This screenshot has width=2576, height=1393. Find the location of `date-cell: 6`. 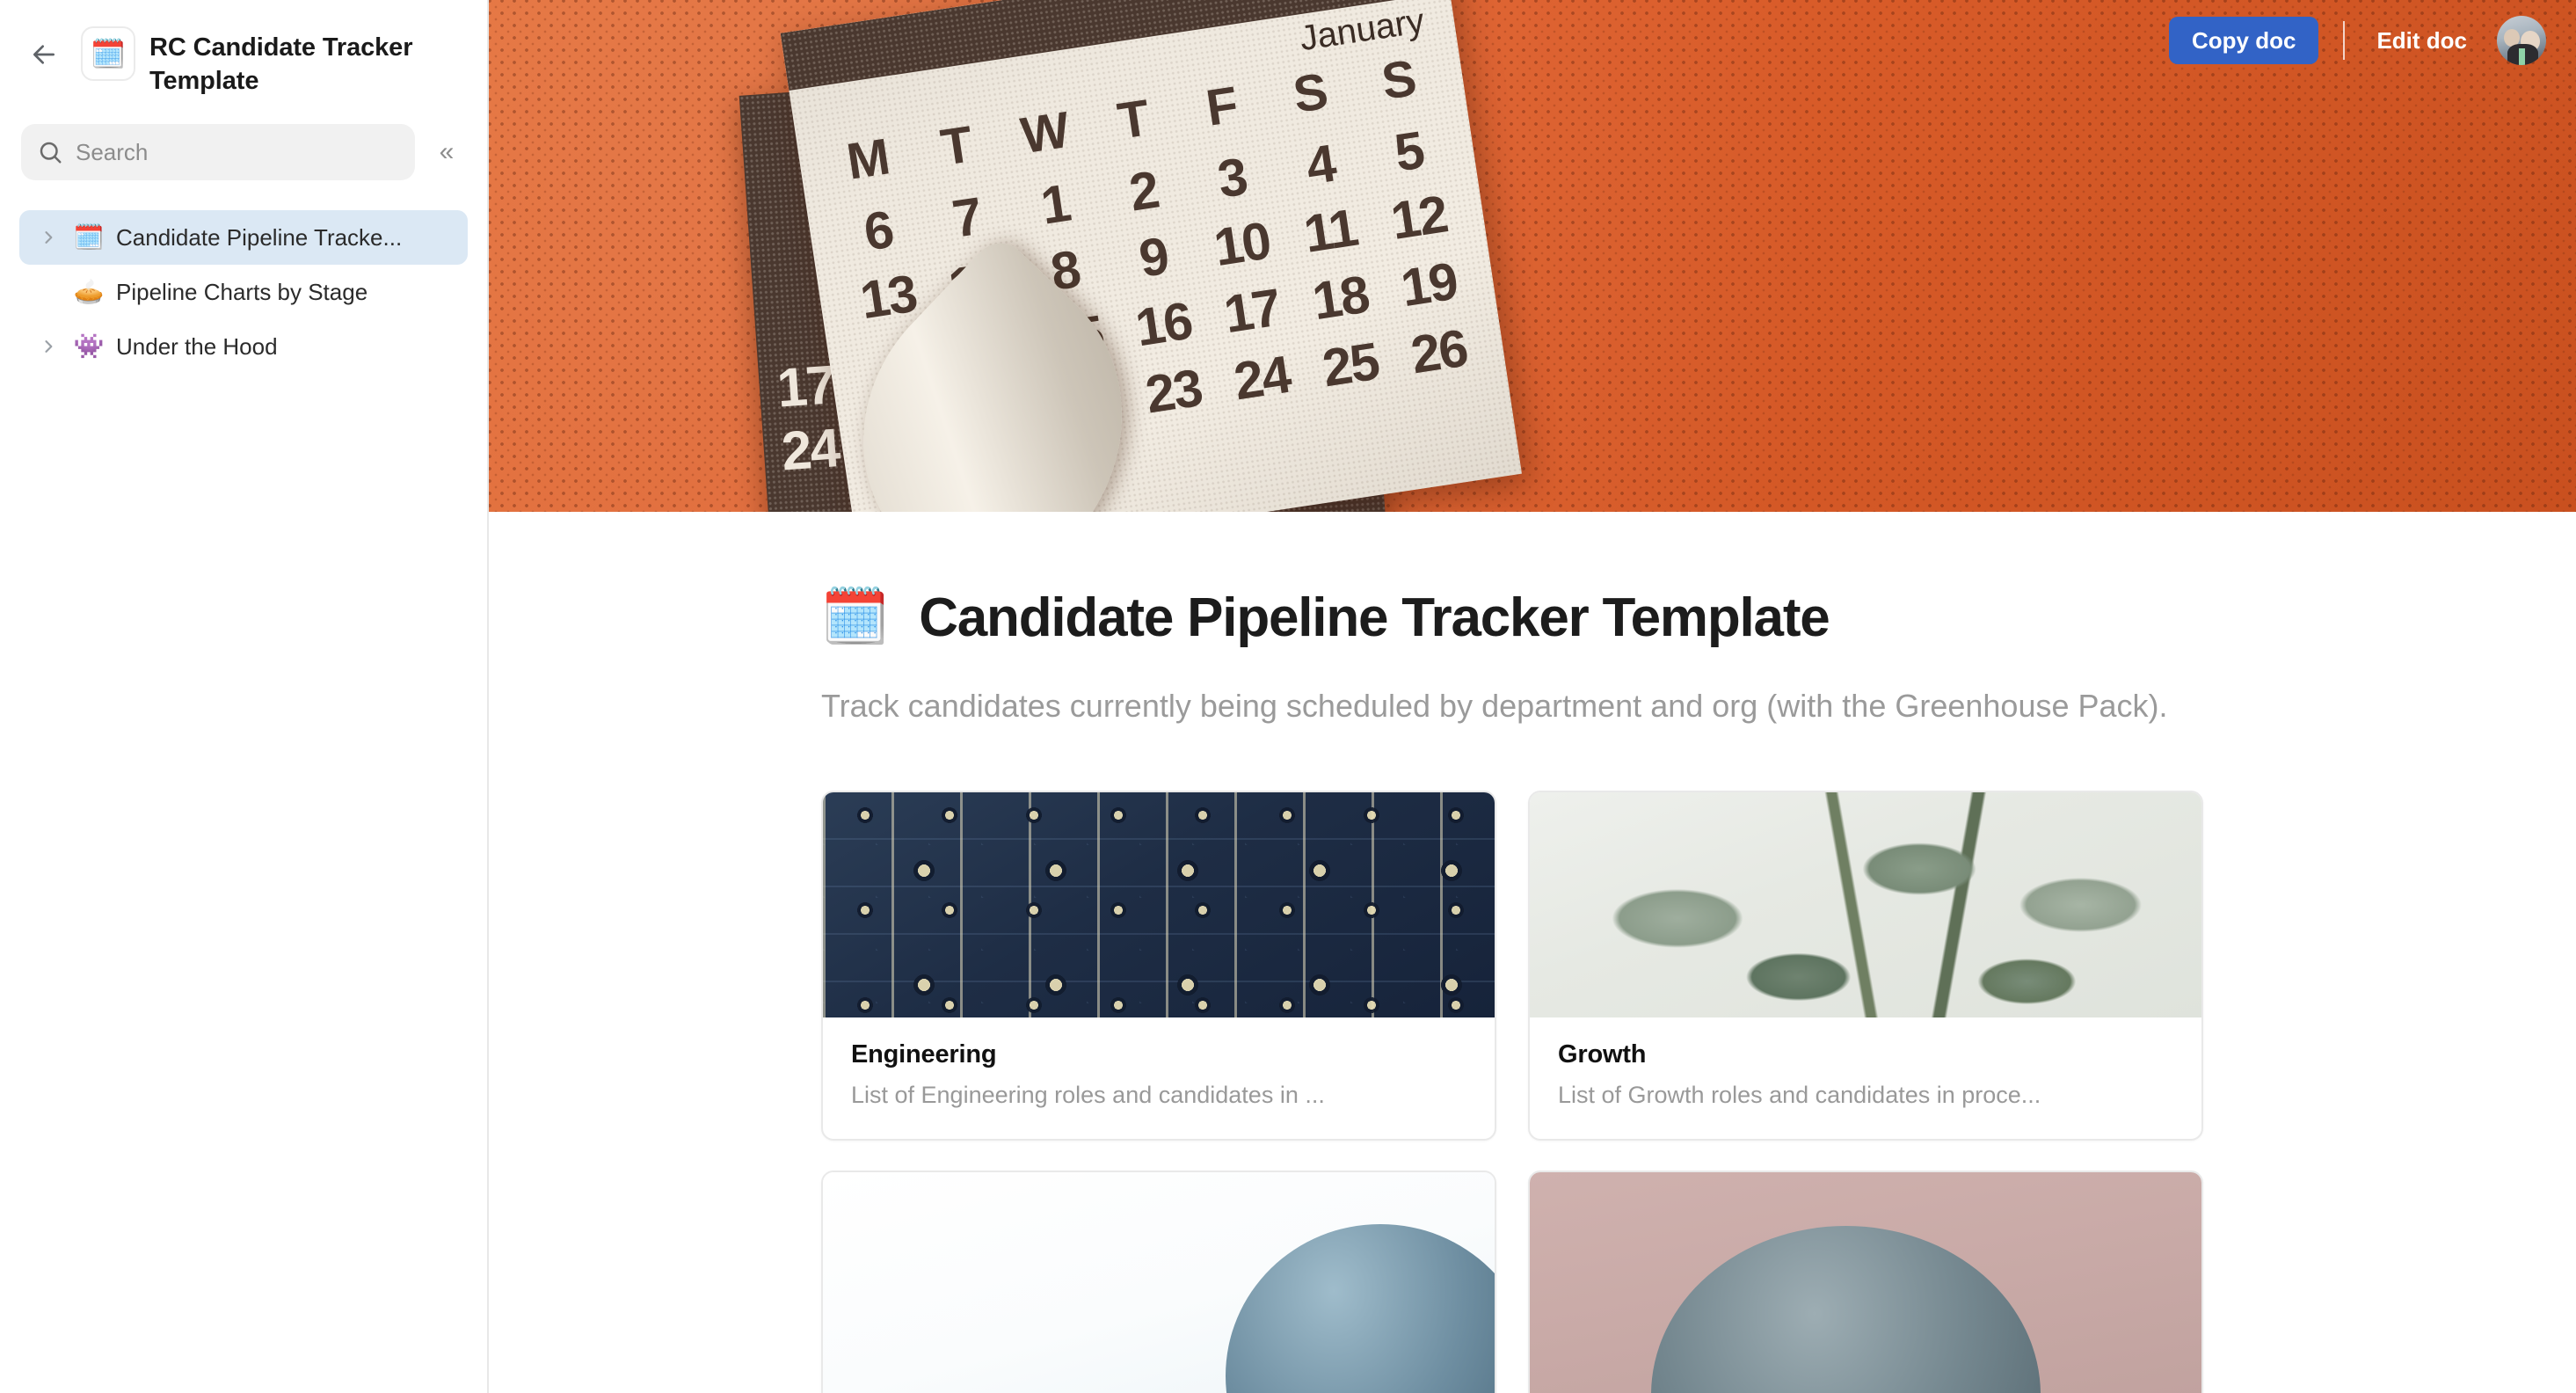

date-cell: 6 is located at coordinates (878, 230).